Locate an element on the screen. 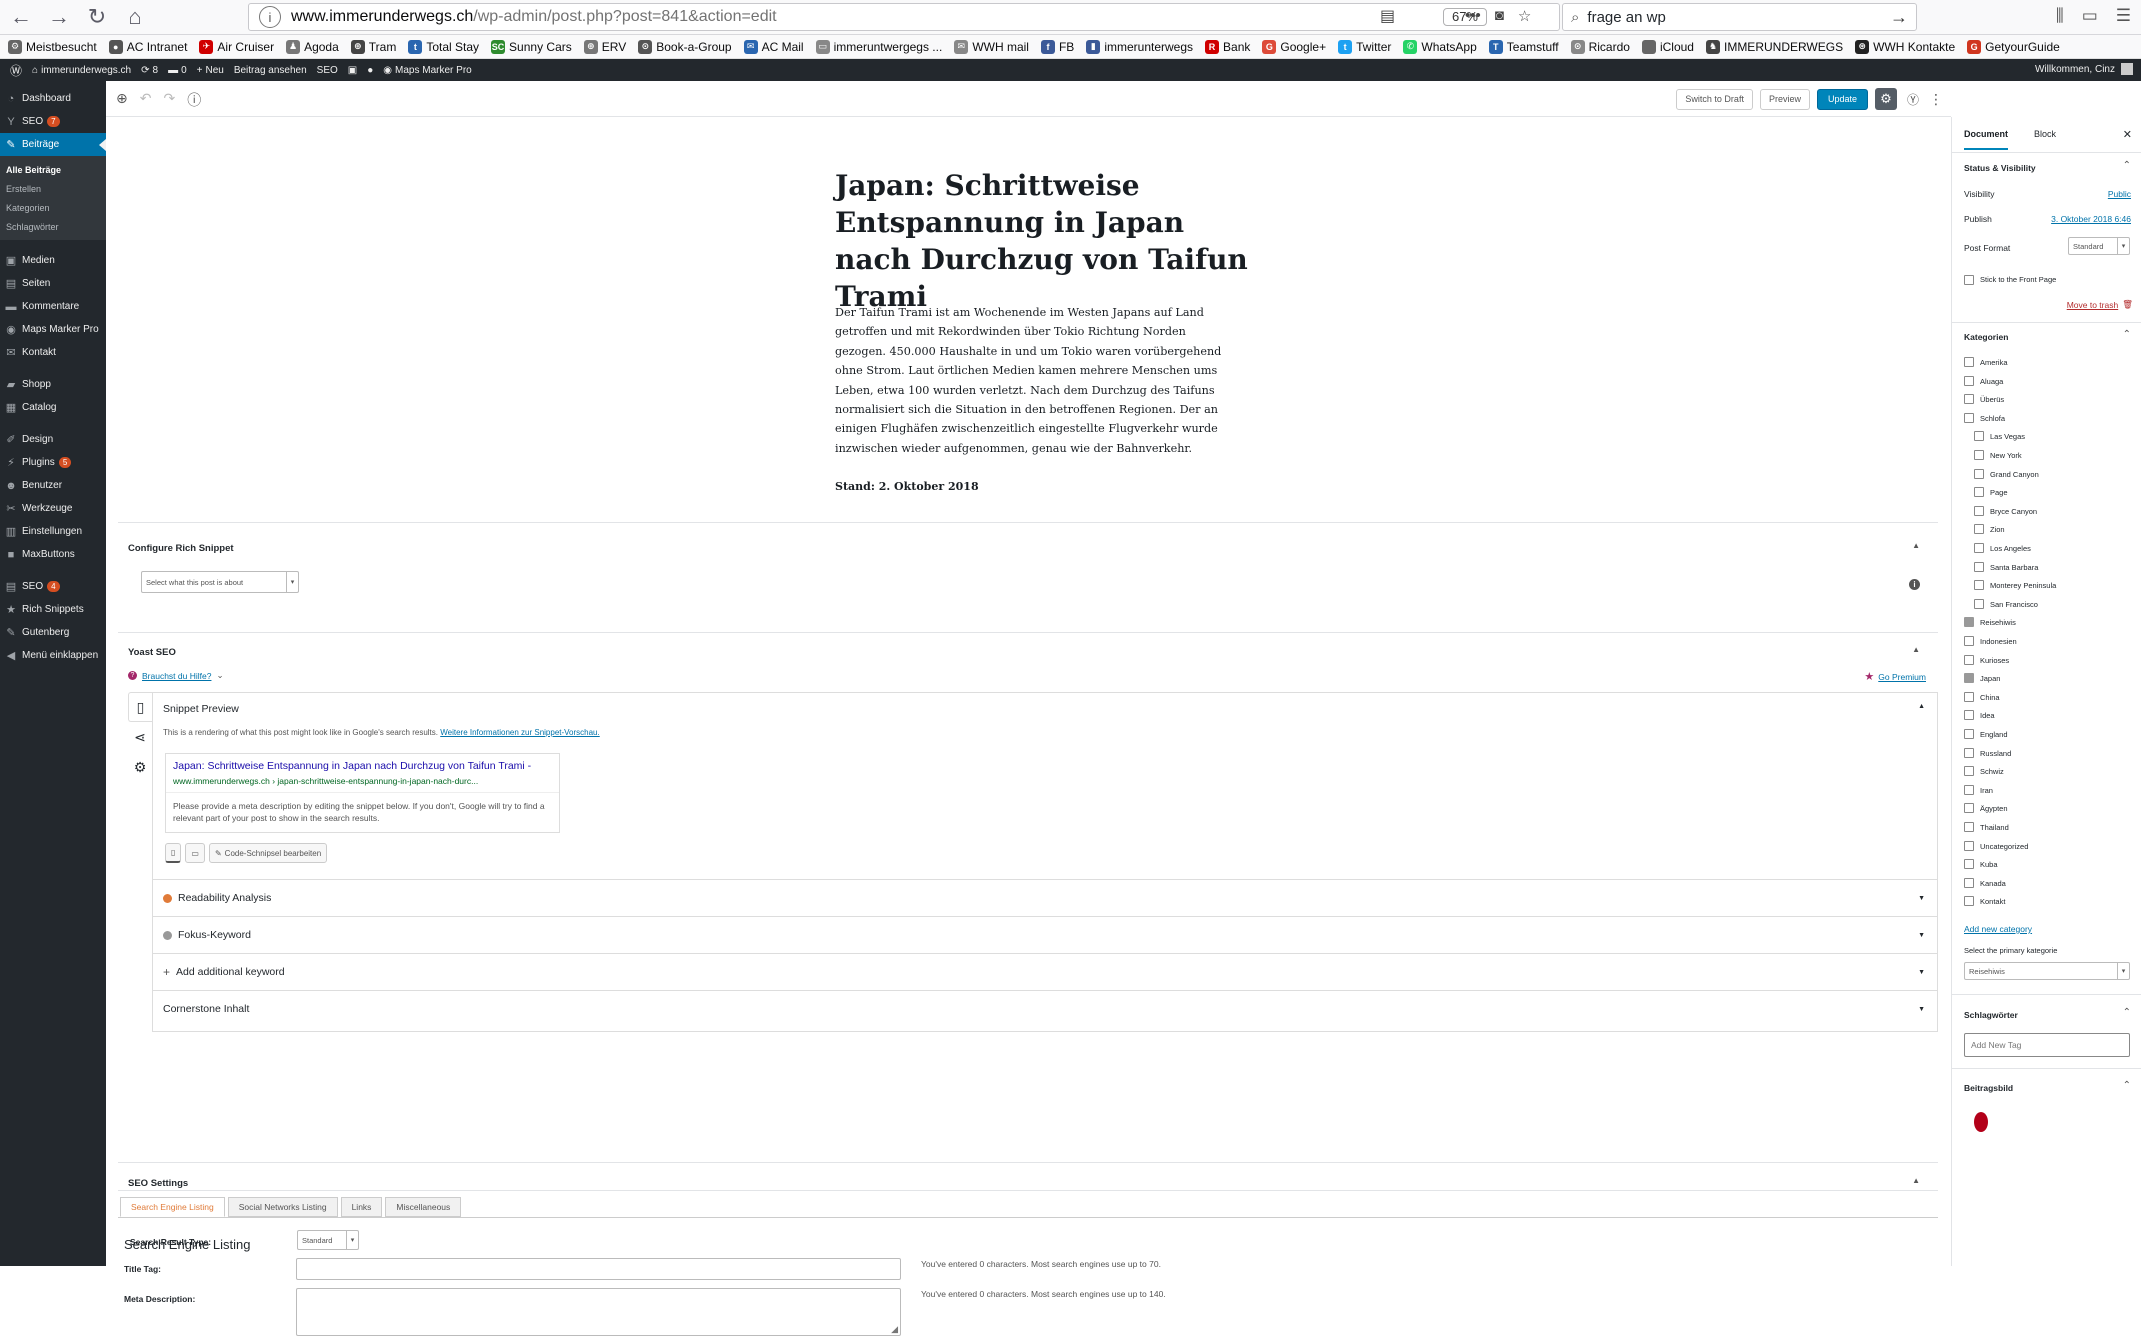 Image resolution: width=2141 pixels, height=1336 pixels. bookmark-item: ♟ Agoda is located at coordinates (312, 46).